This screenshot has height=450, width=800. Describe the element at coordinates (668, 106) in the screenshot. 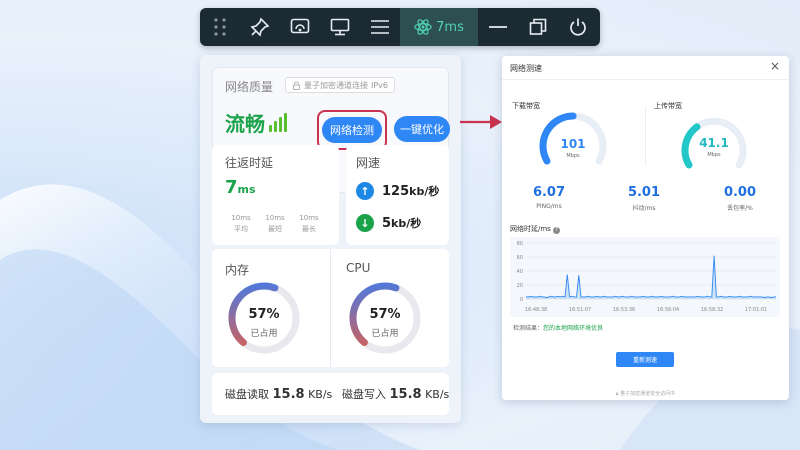

I see `upload-title: 上传带宽` at that location.